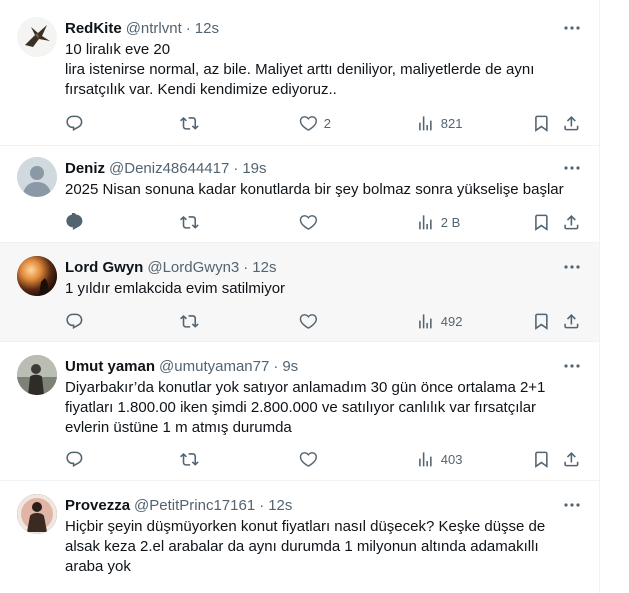  What do you see at coordinates (154, 28) in the screenshot?
I see `user-handle: @ntrlvnt` at bounding box center [154, 28].